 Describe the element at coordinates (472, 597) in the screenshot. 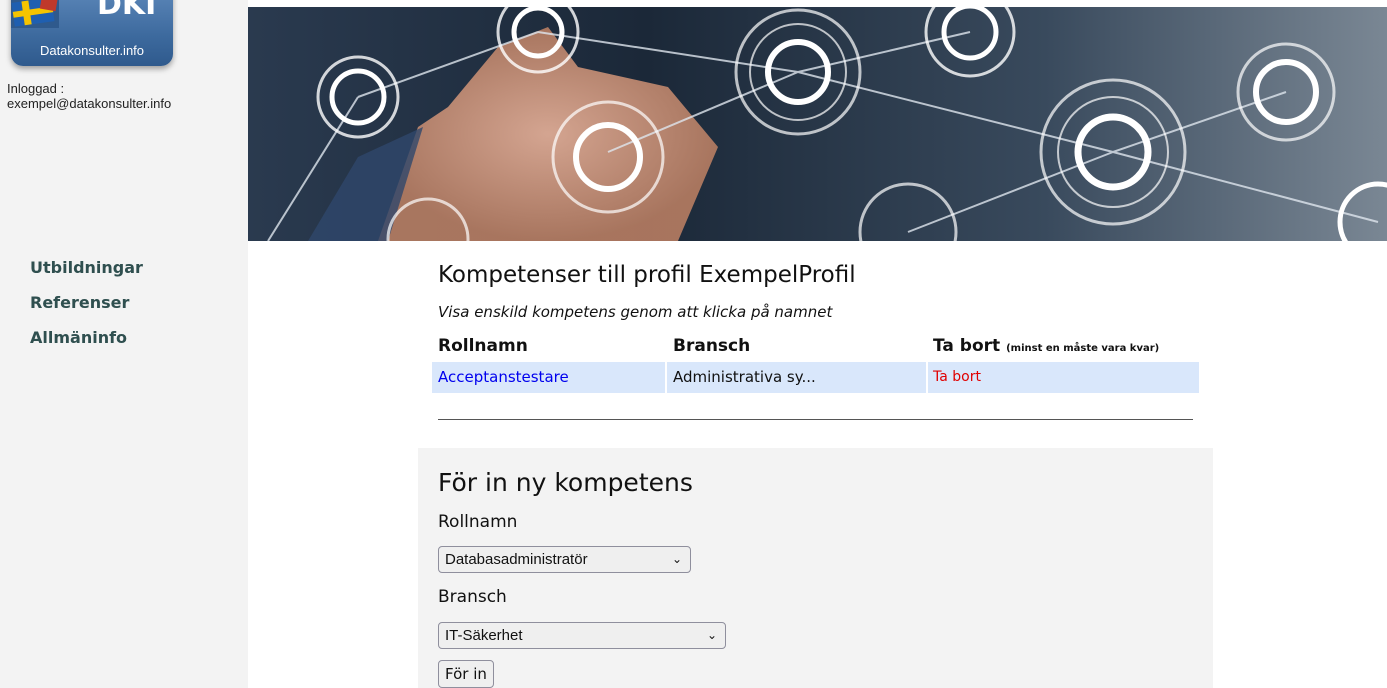

I see `industry-label: Bransch` at that location.